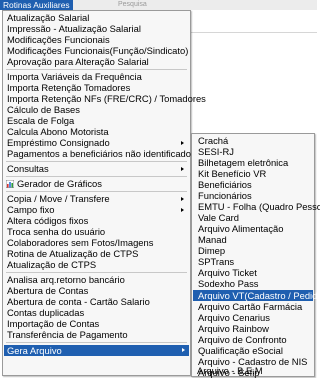 The height and width of the screenshot is (378, 320). I want to click on menu-item-calcula-abono-motorista: Calcula Abono Motorista, so click(97, 132).